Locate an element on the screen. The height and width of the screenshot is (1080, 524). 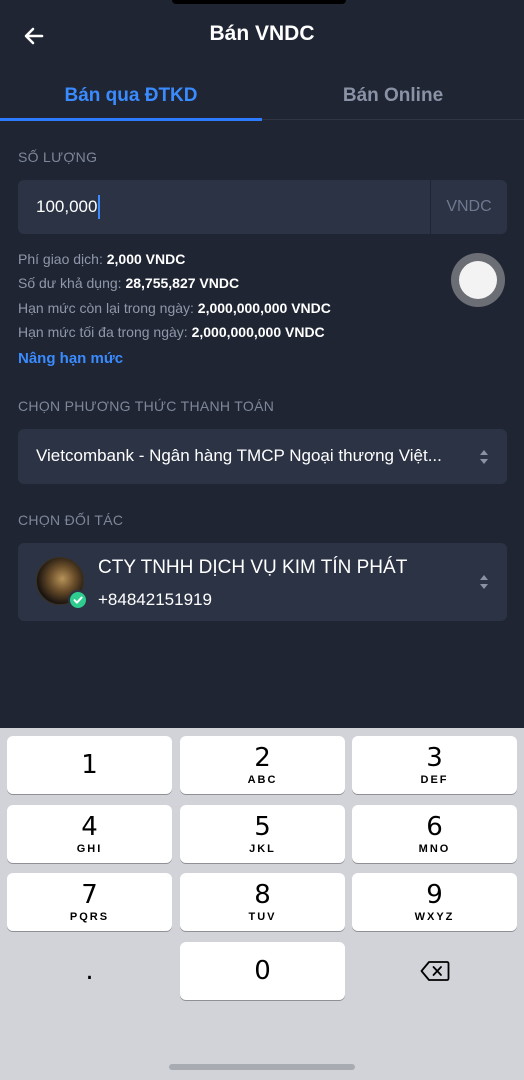
upgrade-limit-link: Nâng hạn mức is located at coordinates (70, 358).